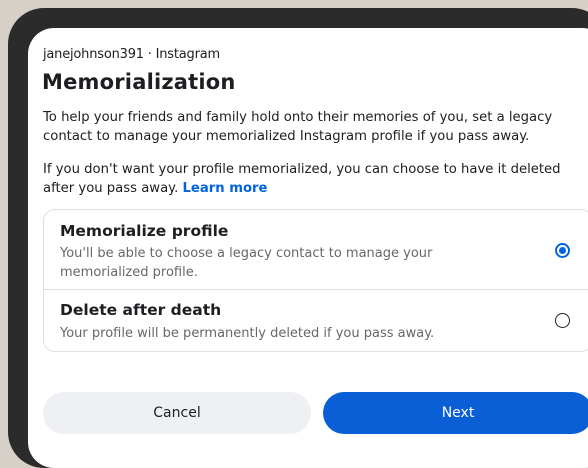  Describe the element at coordinates (141, 310) in the screenshot. I see `option-title: Delete after death` at that location.